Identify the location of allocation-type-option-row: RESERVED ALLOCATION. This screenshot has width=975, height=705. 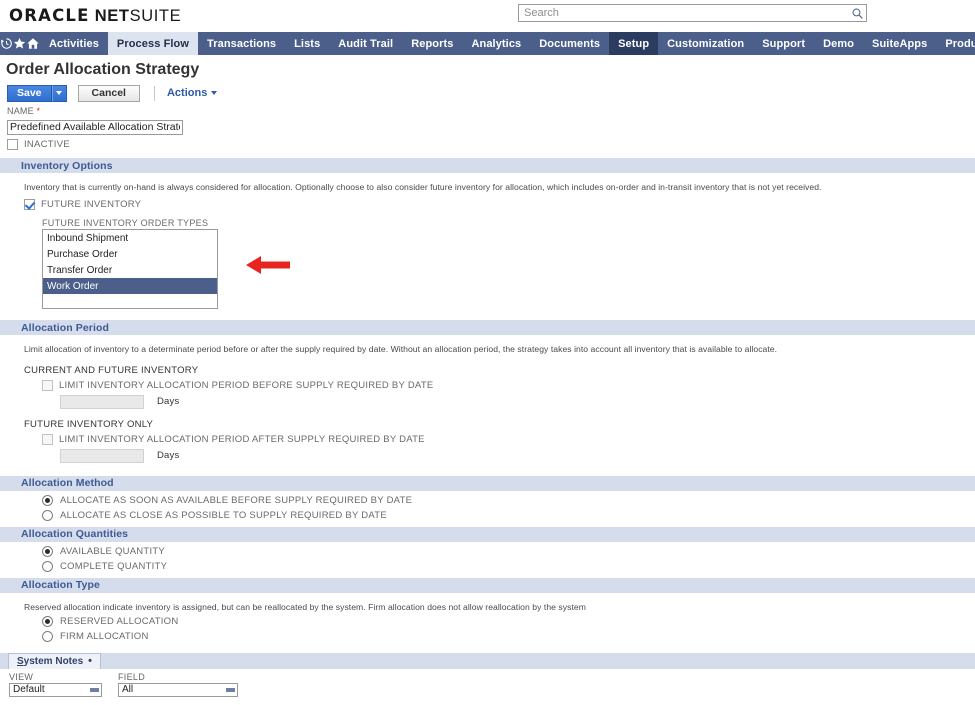
(508, 621).